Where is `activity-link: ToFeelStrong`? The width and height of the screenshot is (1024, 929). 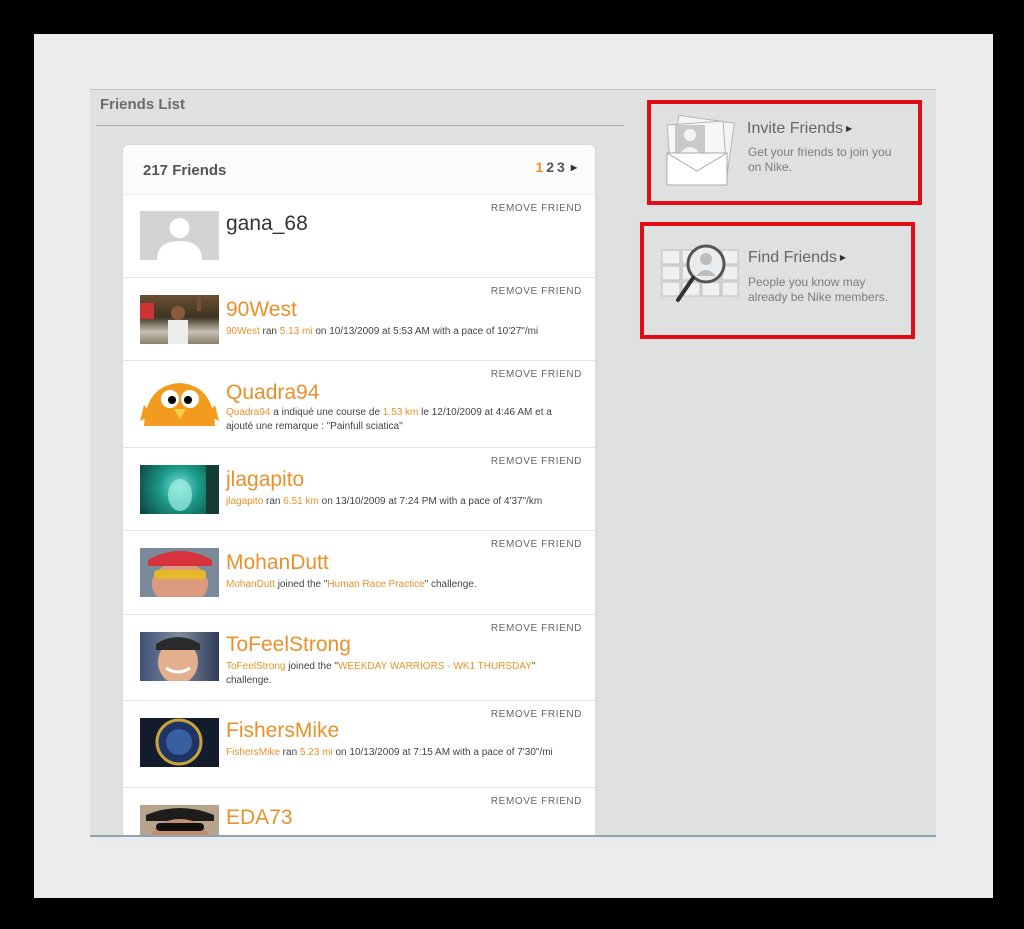 activity-link: ToFeelStrong is located at coordinates (255, 666).